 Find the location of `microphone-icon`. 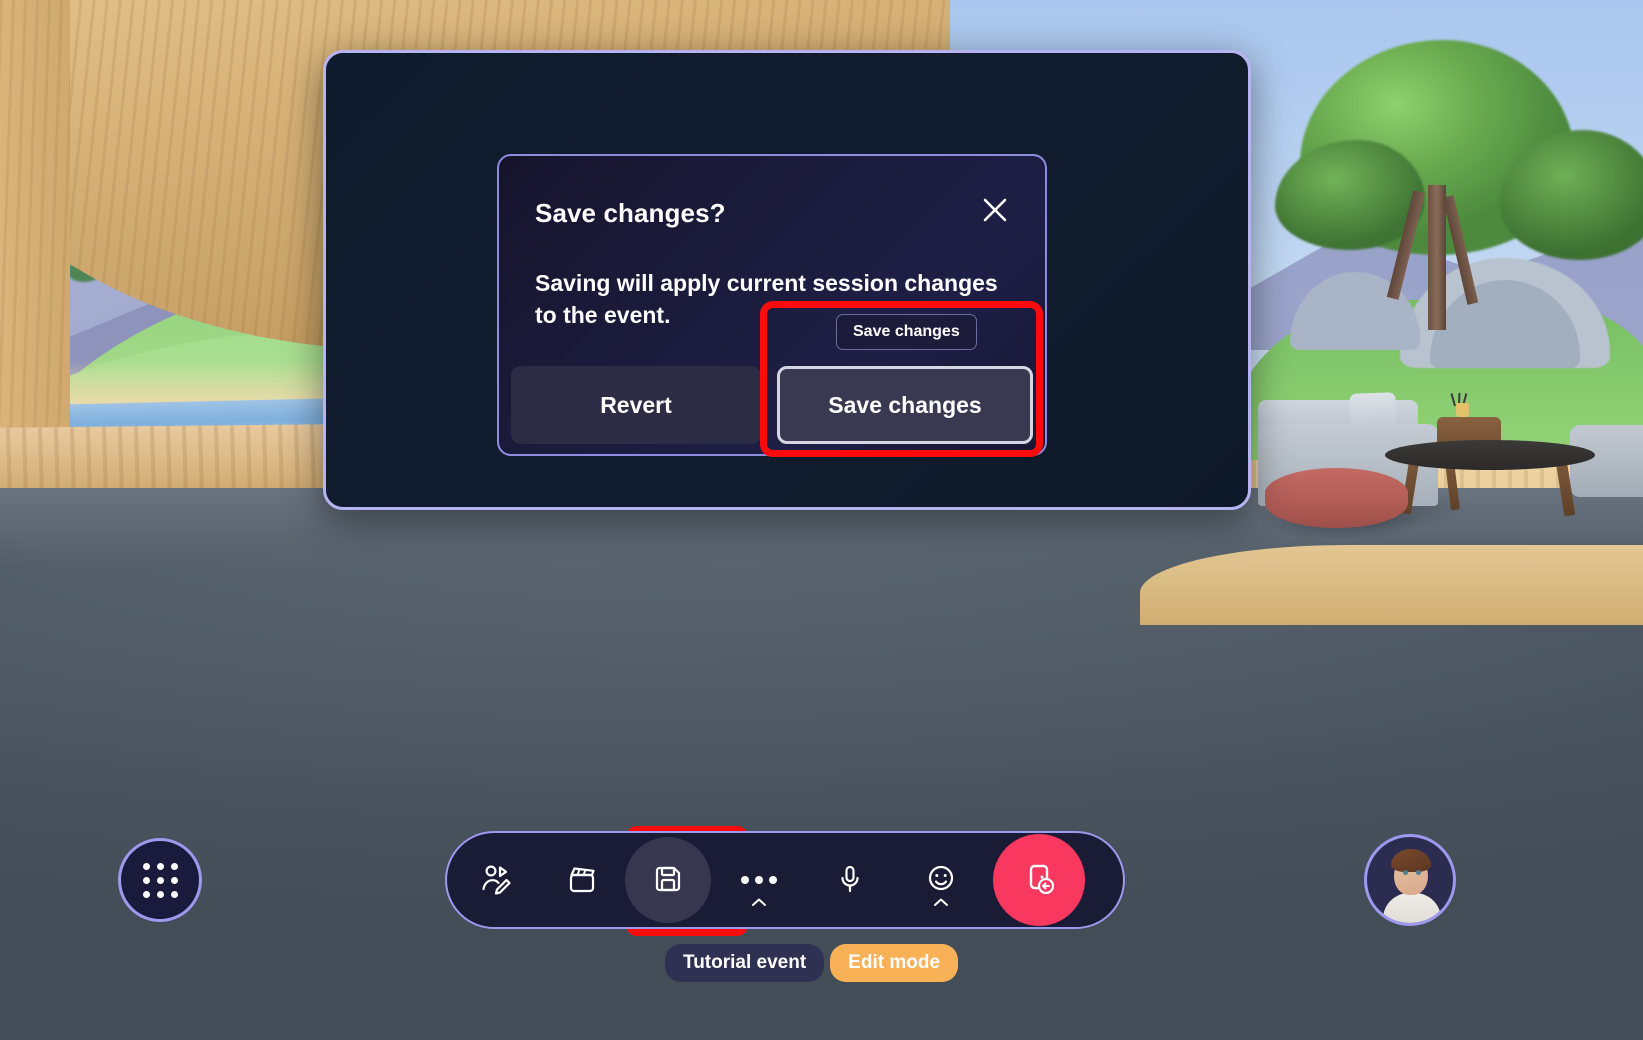

microphone-icon is located at coordinates (850, 880).